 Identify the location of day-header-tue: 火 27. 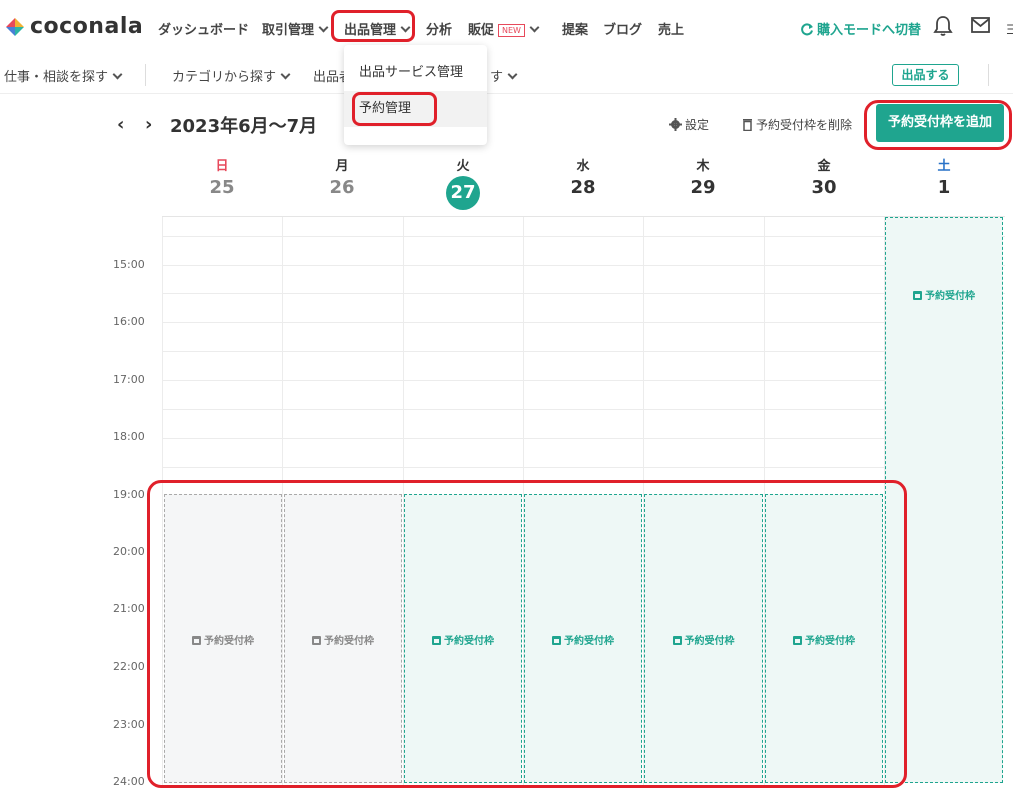
(463, 182).